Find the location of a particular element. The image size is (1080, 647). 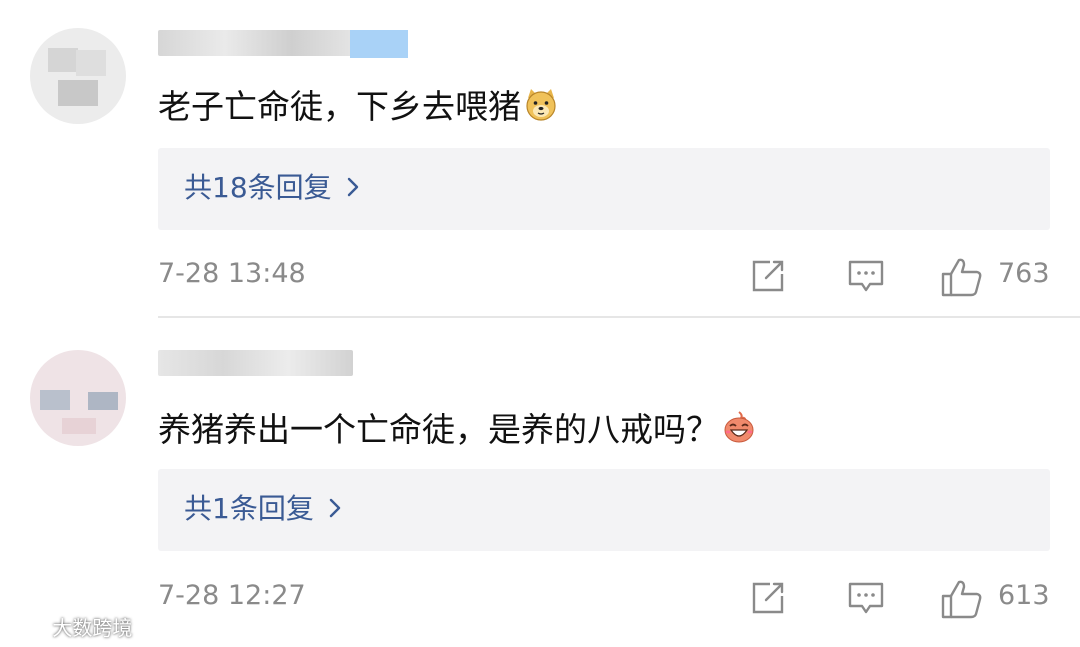

comment-meta: 7-28 13:48 763 is located at coordinates (540, 275).